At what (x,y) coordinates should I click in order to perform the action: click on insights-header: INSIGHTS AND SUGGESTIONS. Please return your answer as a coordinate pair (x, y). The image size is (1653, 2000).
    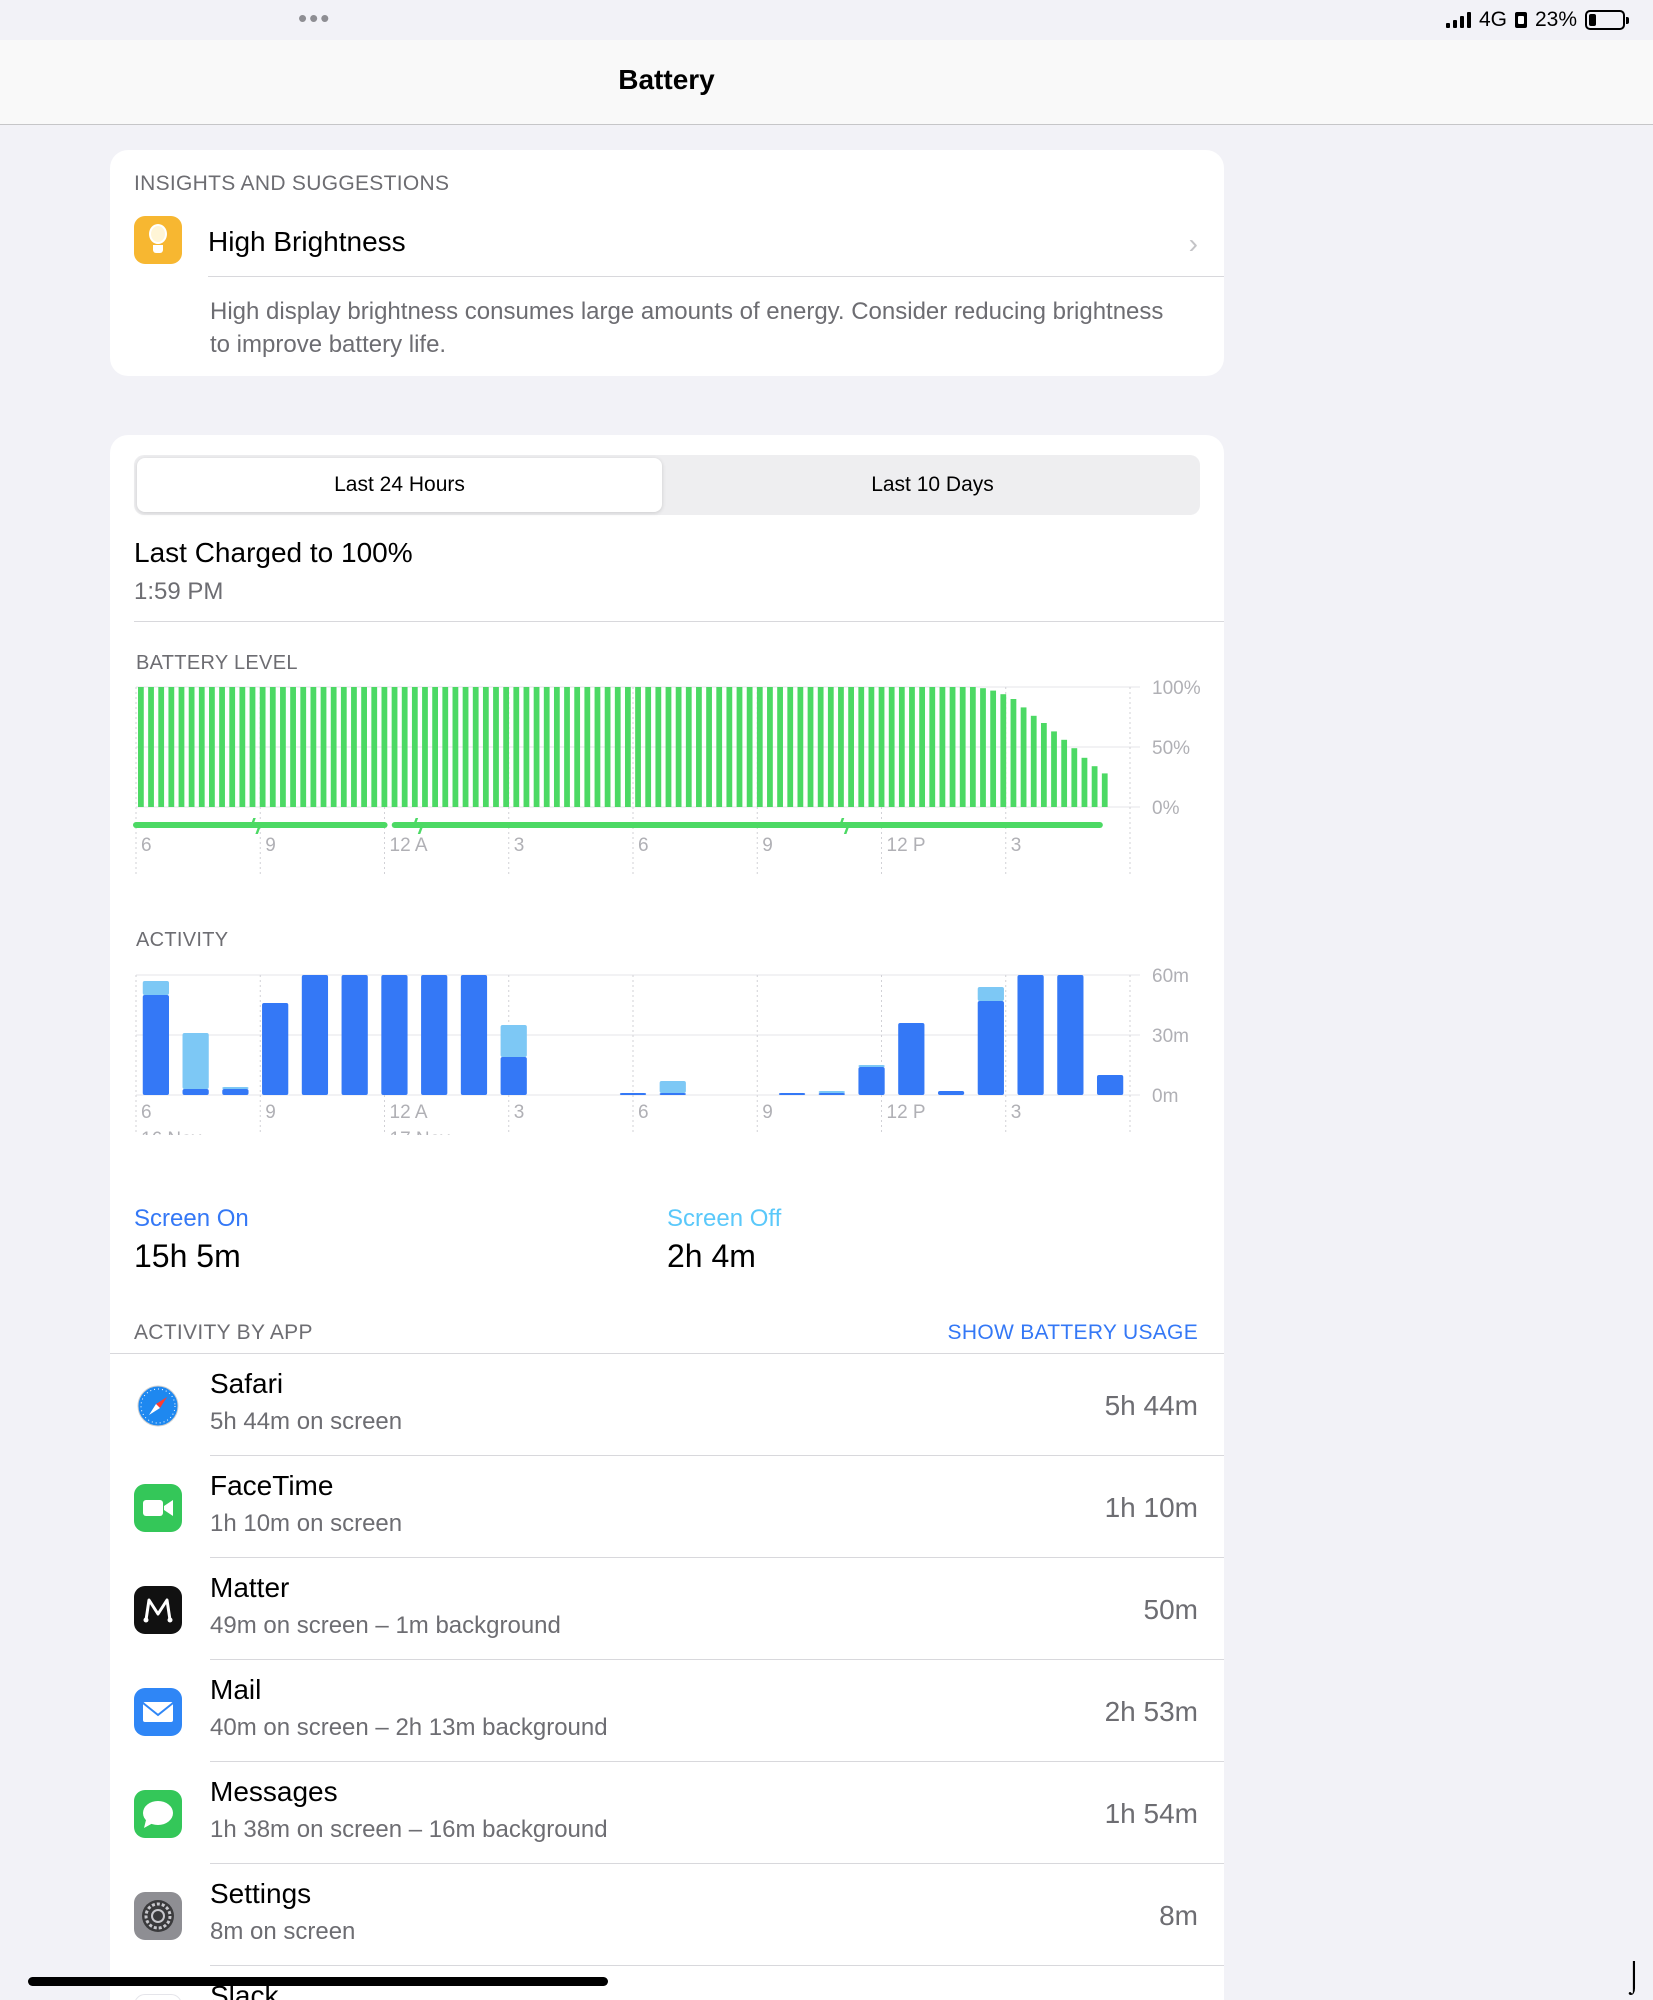
    Looking at the image, I should click on (292, 183).